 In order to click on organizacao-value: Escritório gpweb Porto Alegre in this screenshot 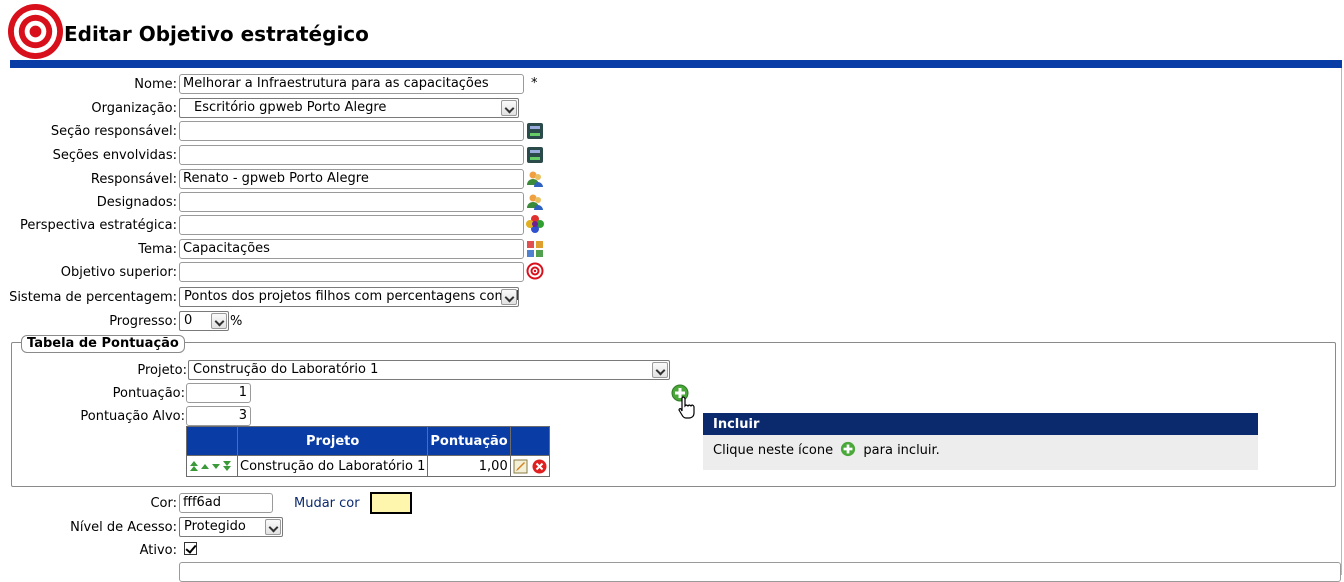, I will do `click(290, 107)`.